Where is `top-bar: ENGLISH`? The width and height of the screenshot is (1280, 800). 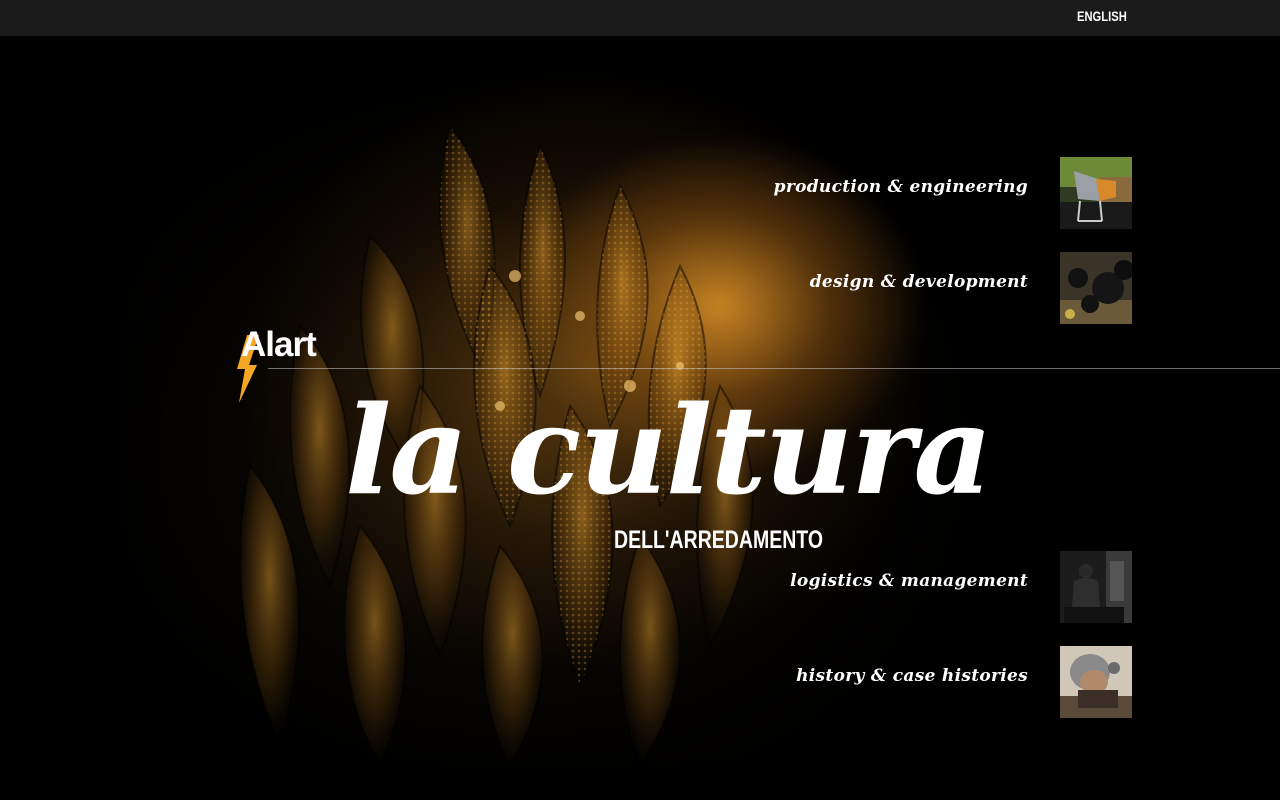
top-bar: ENGLISH is located at coordinates (640, 18).